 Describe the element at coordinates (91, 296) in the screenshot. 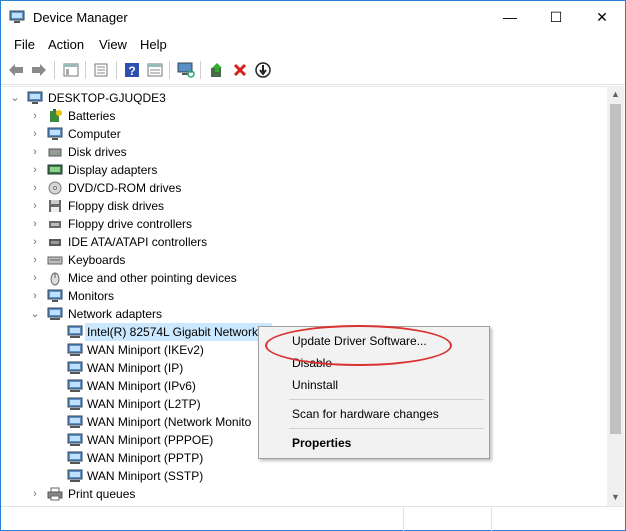

I see `category-label: Monitors` at that location.